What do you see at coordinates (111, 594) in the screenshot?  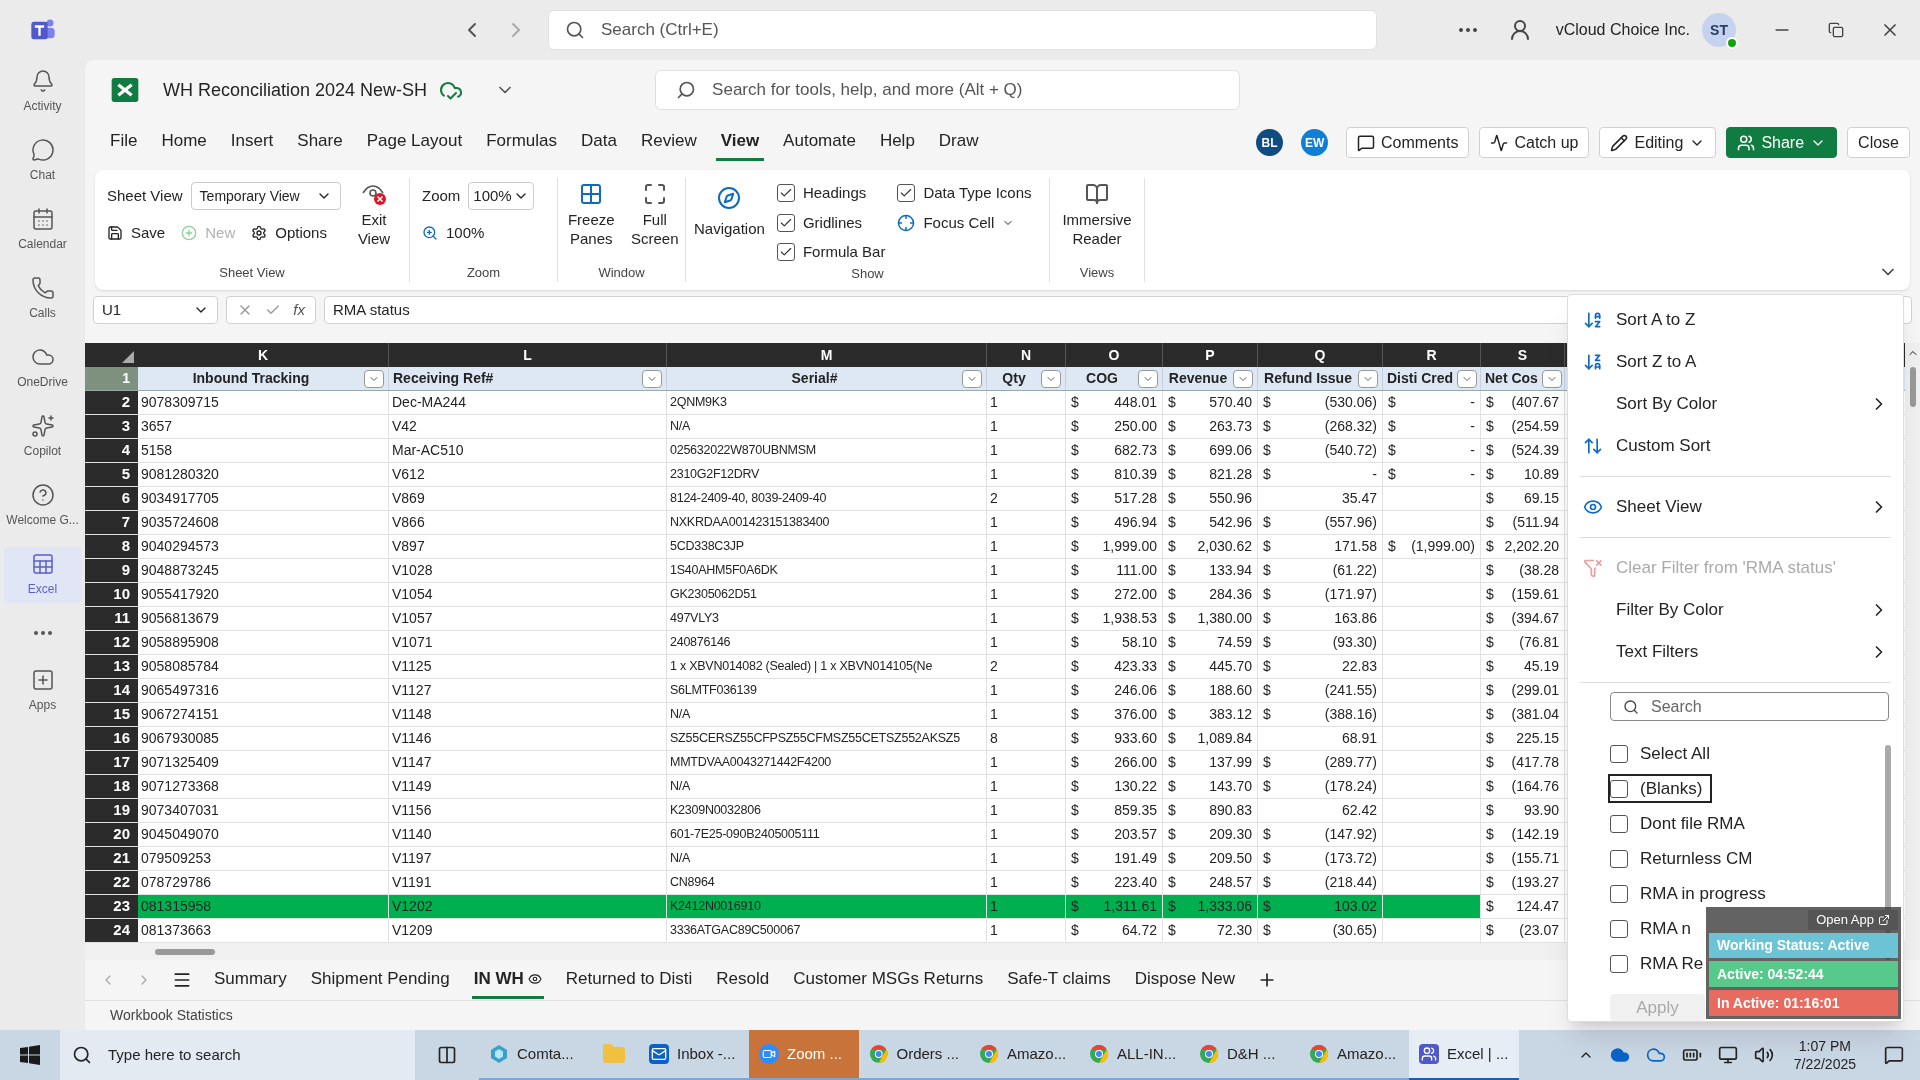 I see `row-header: 10` at bounding box center [111, 594].